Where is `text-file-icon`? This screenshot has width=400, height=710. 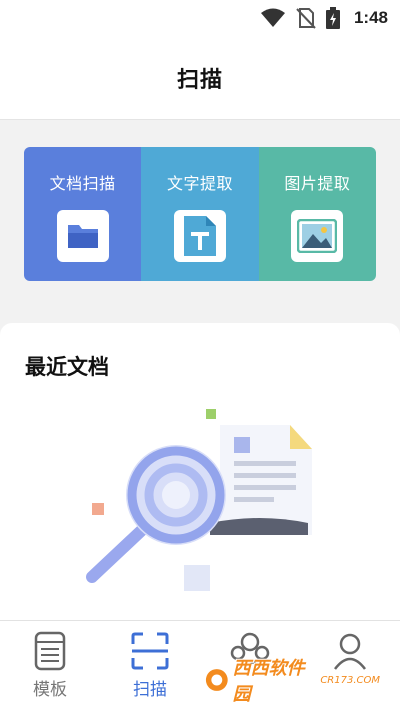
text-file-icon is located at coordinates (199, 236).